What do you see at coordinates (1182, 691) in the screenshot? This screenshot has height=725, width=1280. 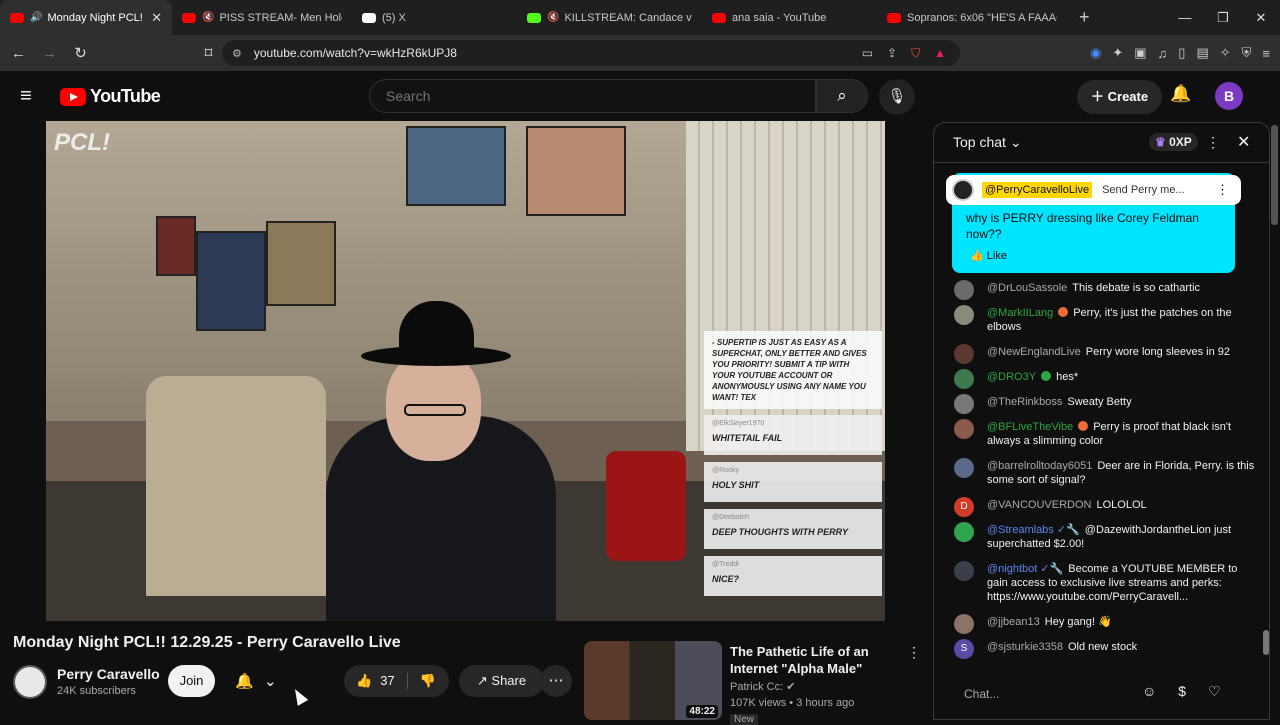 I see `super-chat-icon: $` at bounding box center [1182, 691].